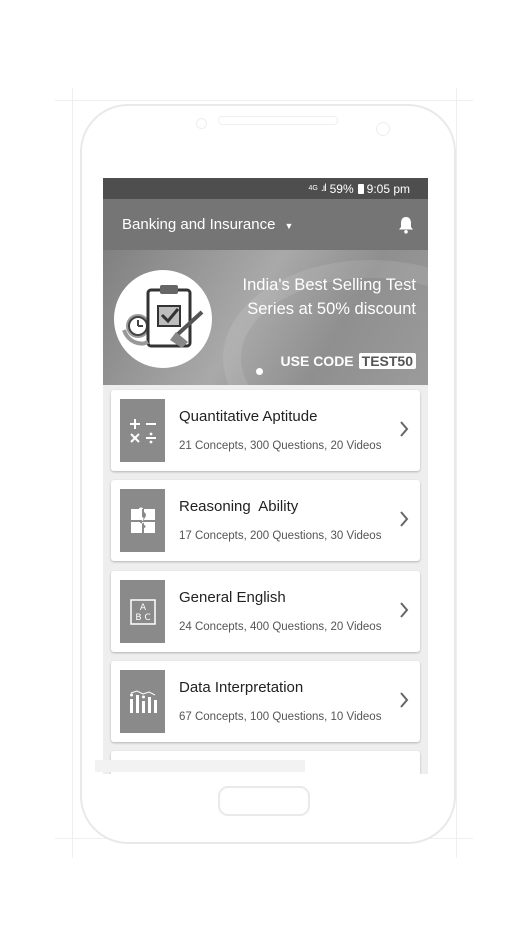 This screenshot has width=527, height=942. Describe the element at coordinates (232, 597) in the screenshot. I see `subject-name: General English` at that location.